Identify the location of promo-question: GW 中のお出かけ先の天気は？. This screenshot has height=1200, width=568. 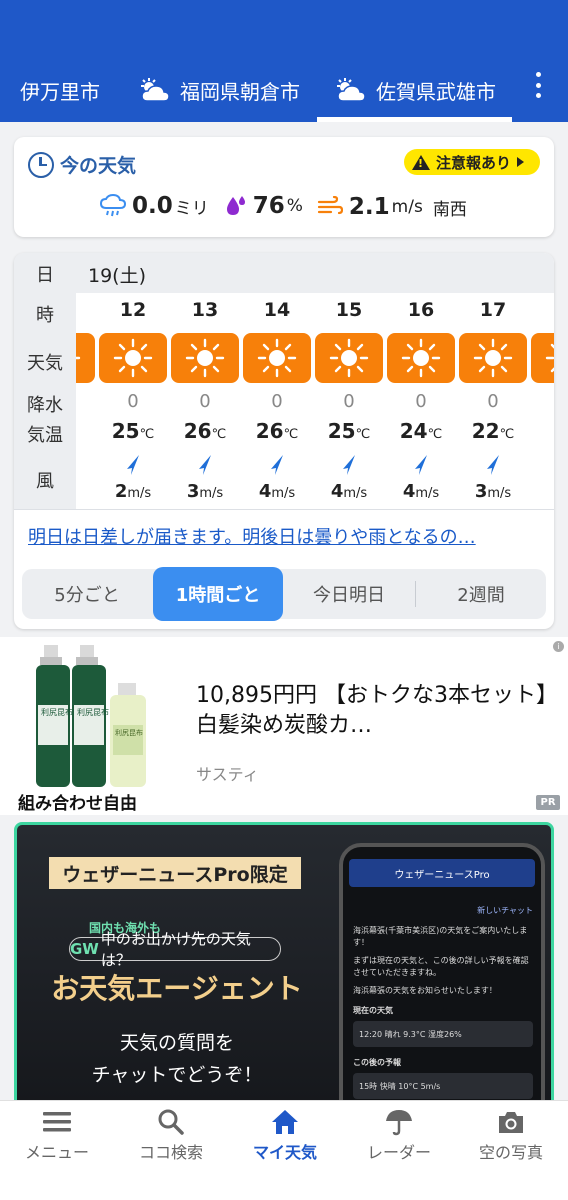
(175, 949).